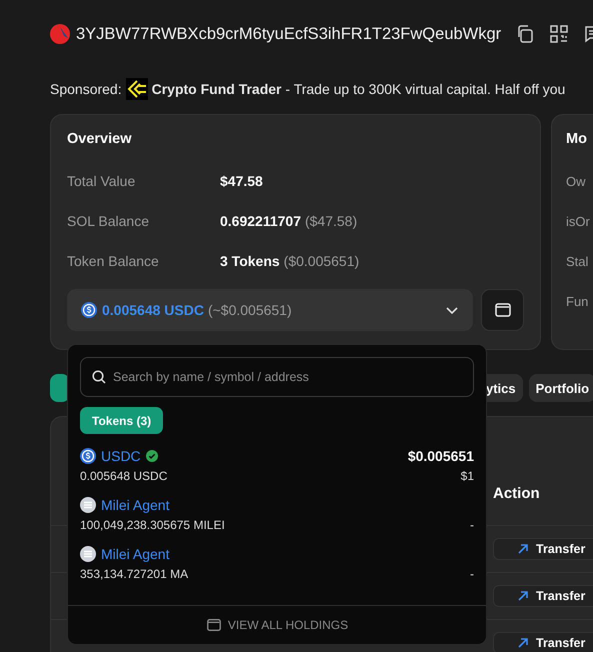 The image size is (593, 652). What do you see at coordinates (99, 139) in the screenshot?
I see `card-title: Overview` at bounding box center [99, 139].